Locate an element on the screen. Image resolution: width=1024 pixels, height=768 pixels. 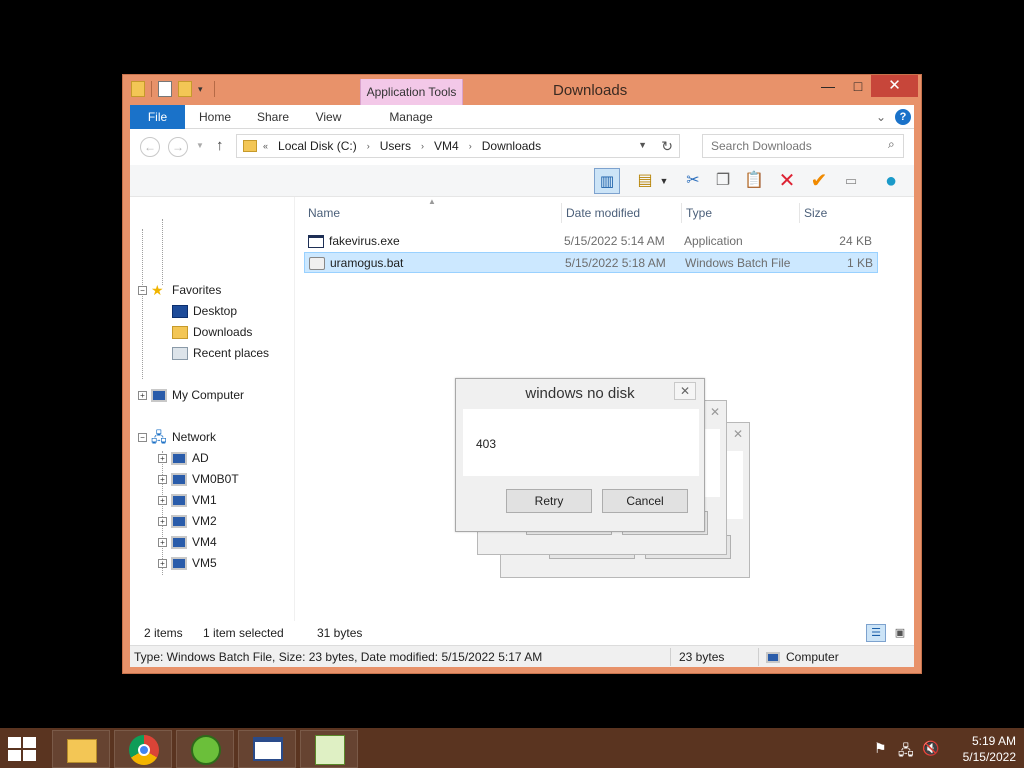
cancel-button: Cancel is located at coordinates (645, 501).